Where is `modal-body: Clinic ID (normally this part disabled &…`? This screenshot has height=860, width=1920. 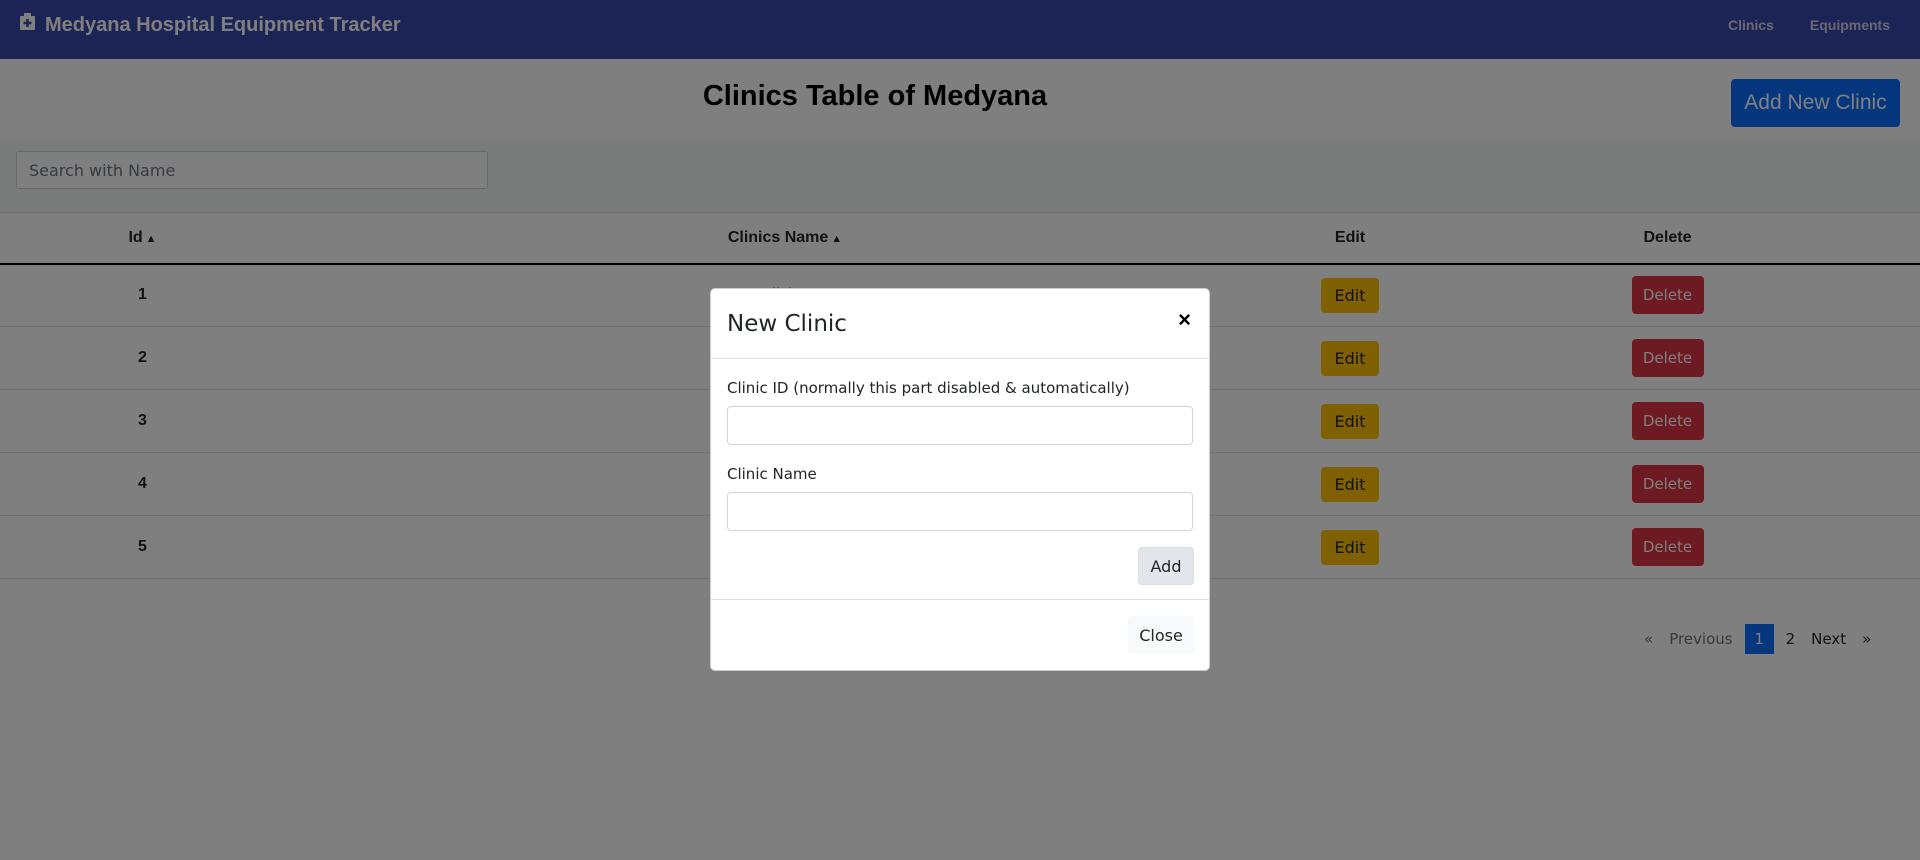
modal-body: Clinic ID (normally this part disabled &… is located at coordinates (960, 479).